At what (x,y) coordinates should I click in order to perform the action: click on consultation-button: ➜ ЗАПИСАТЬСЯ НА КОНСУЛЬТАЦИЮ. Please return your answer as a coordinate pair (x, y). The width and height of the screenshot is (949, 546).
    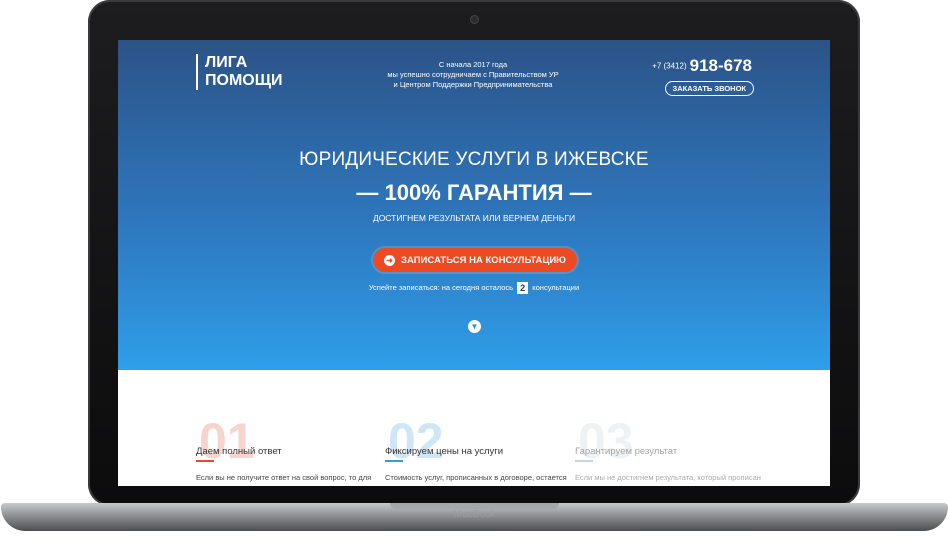
    Looking at the image, I should click on (475, 260).